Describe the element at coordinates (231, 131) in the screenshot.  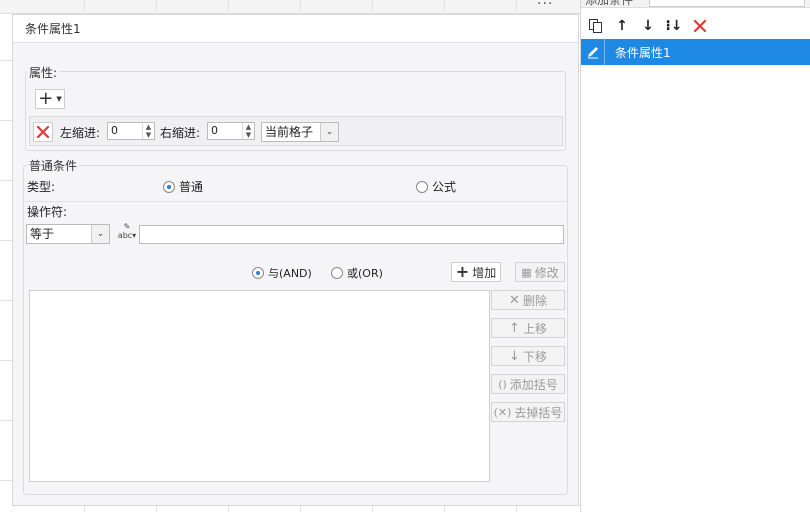
I see `right-indent-stepper: 0 ▲ ▼` at that location.